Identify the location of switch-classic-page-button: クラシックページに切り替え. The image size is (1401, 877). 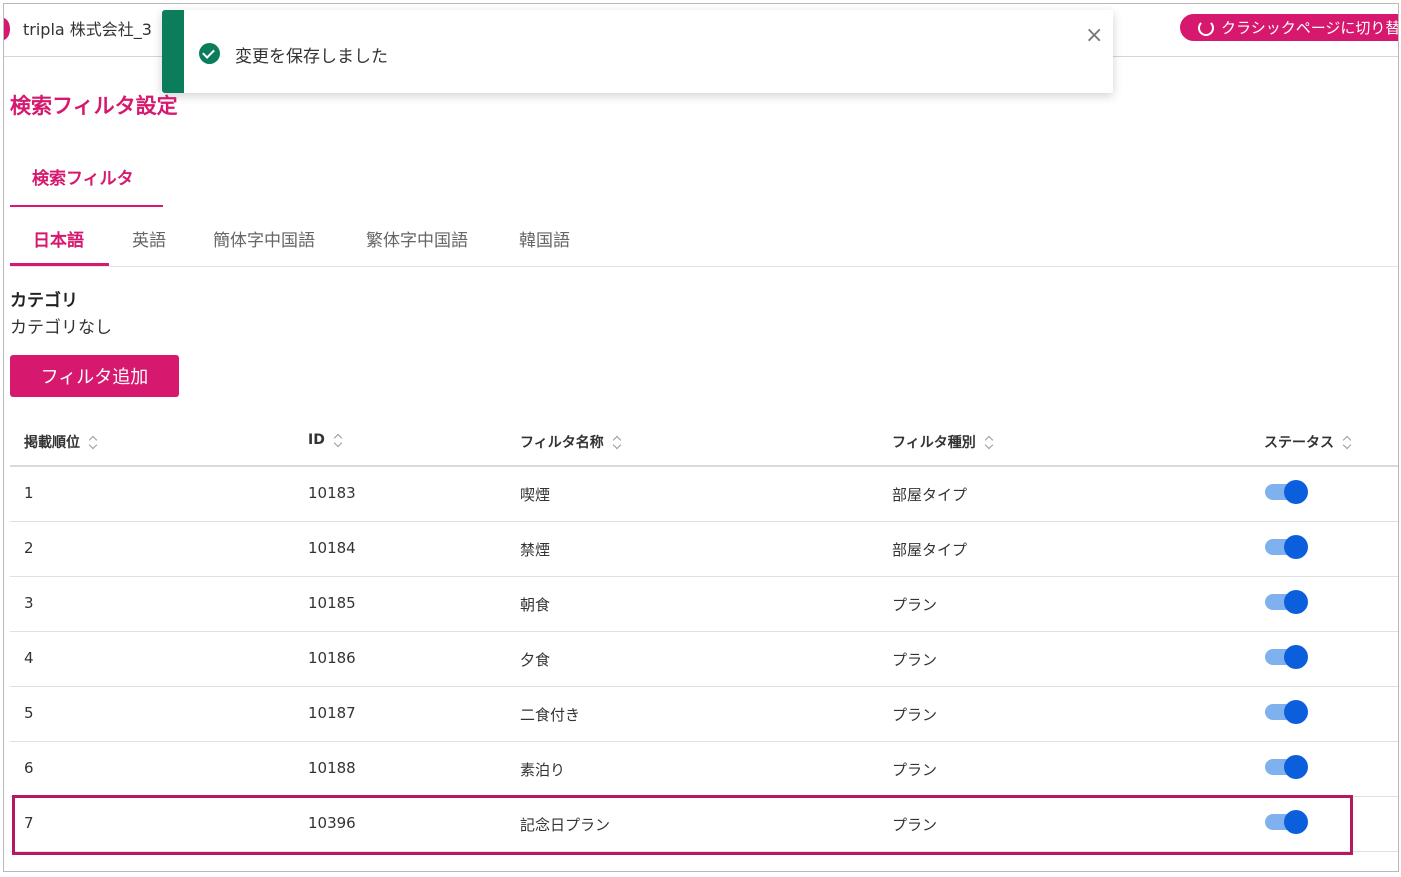
(1289, 27).